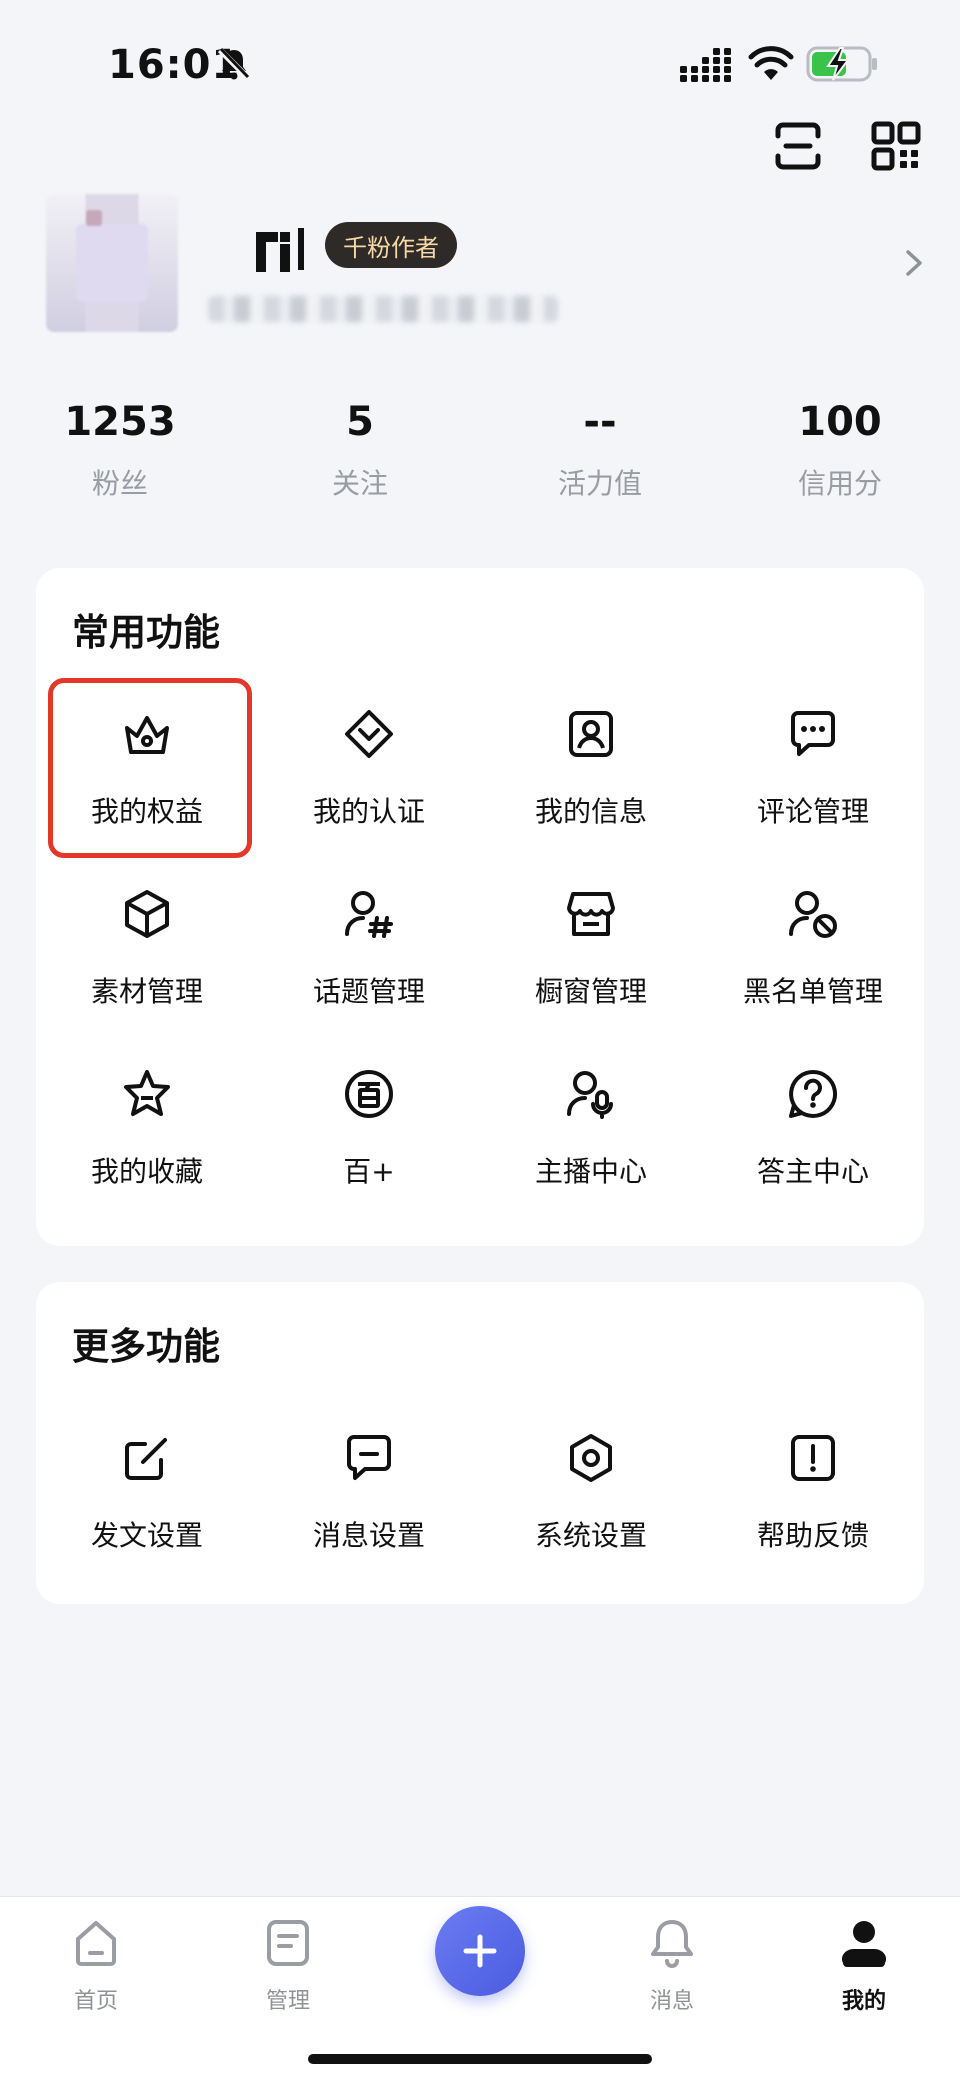  Describe the element at coordinates (480, 2059) in the screenshot. I see `home-indicator` at that location.